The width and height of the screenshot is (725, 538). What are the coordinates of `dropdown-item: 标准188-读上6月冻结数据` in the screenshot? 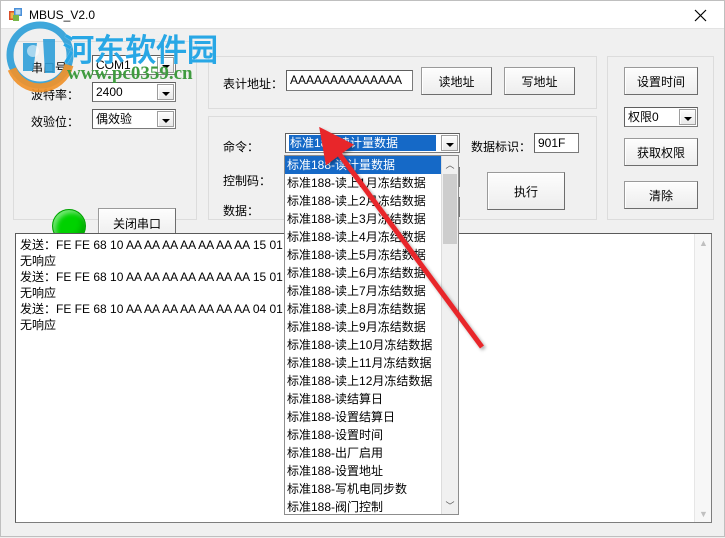 It's located at (363, 273).